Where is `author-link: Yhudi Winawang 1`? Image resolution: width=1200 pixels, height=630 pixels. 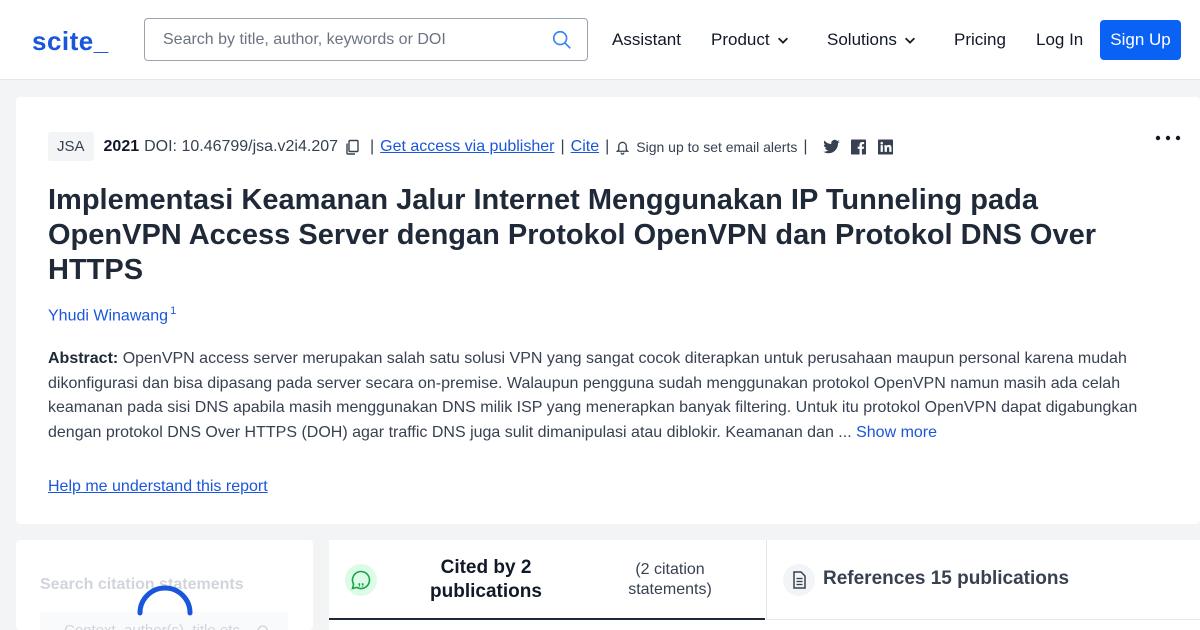
author-link: Yhudi Winawang 1 is located at coordinates (112, 315).